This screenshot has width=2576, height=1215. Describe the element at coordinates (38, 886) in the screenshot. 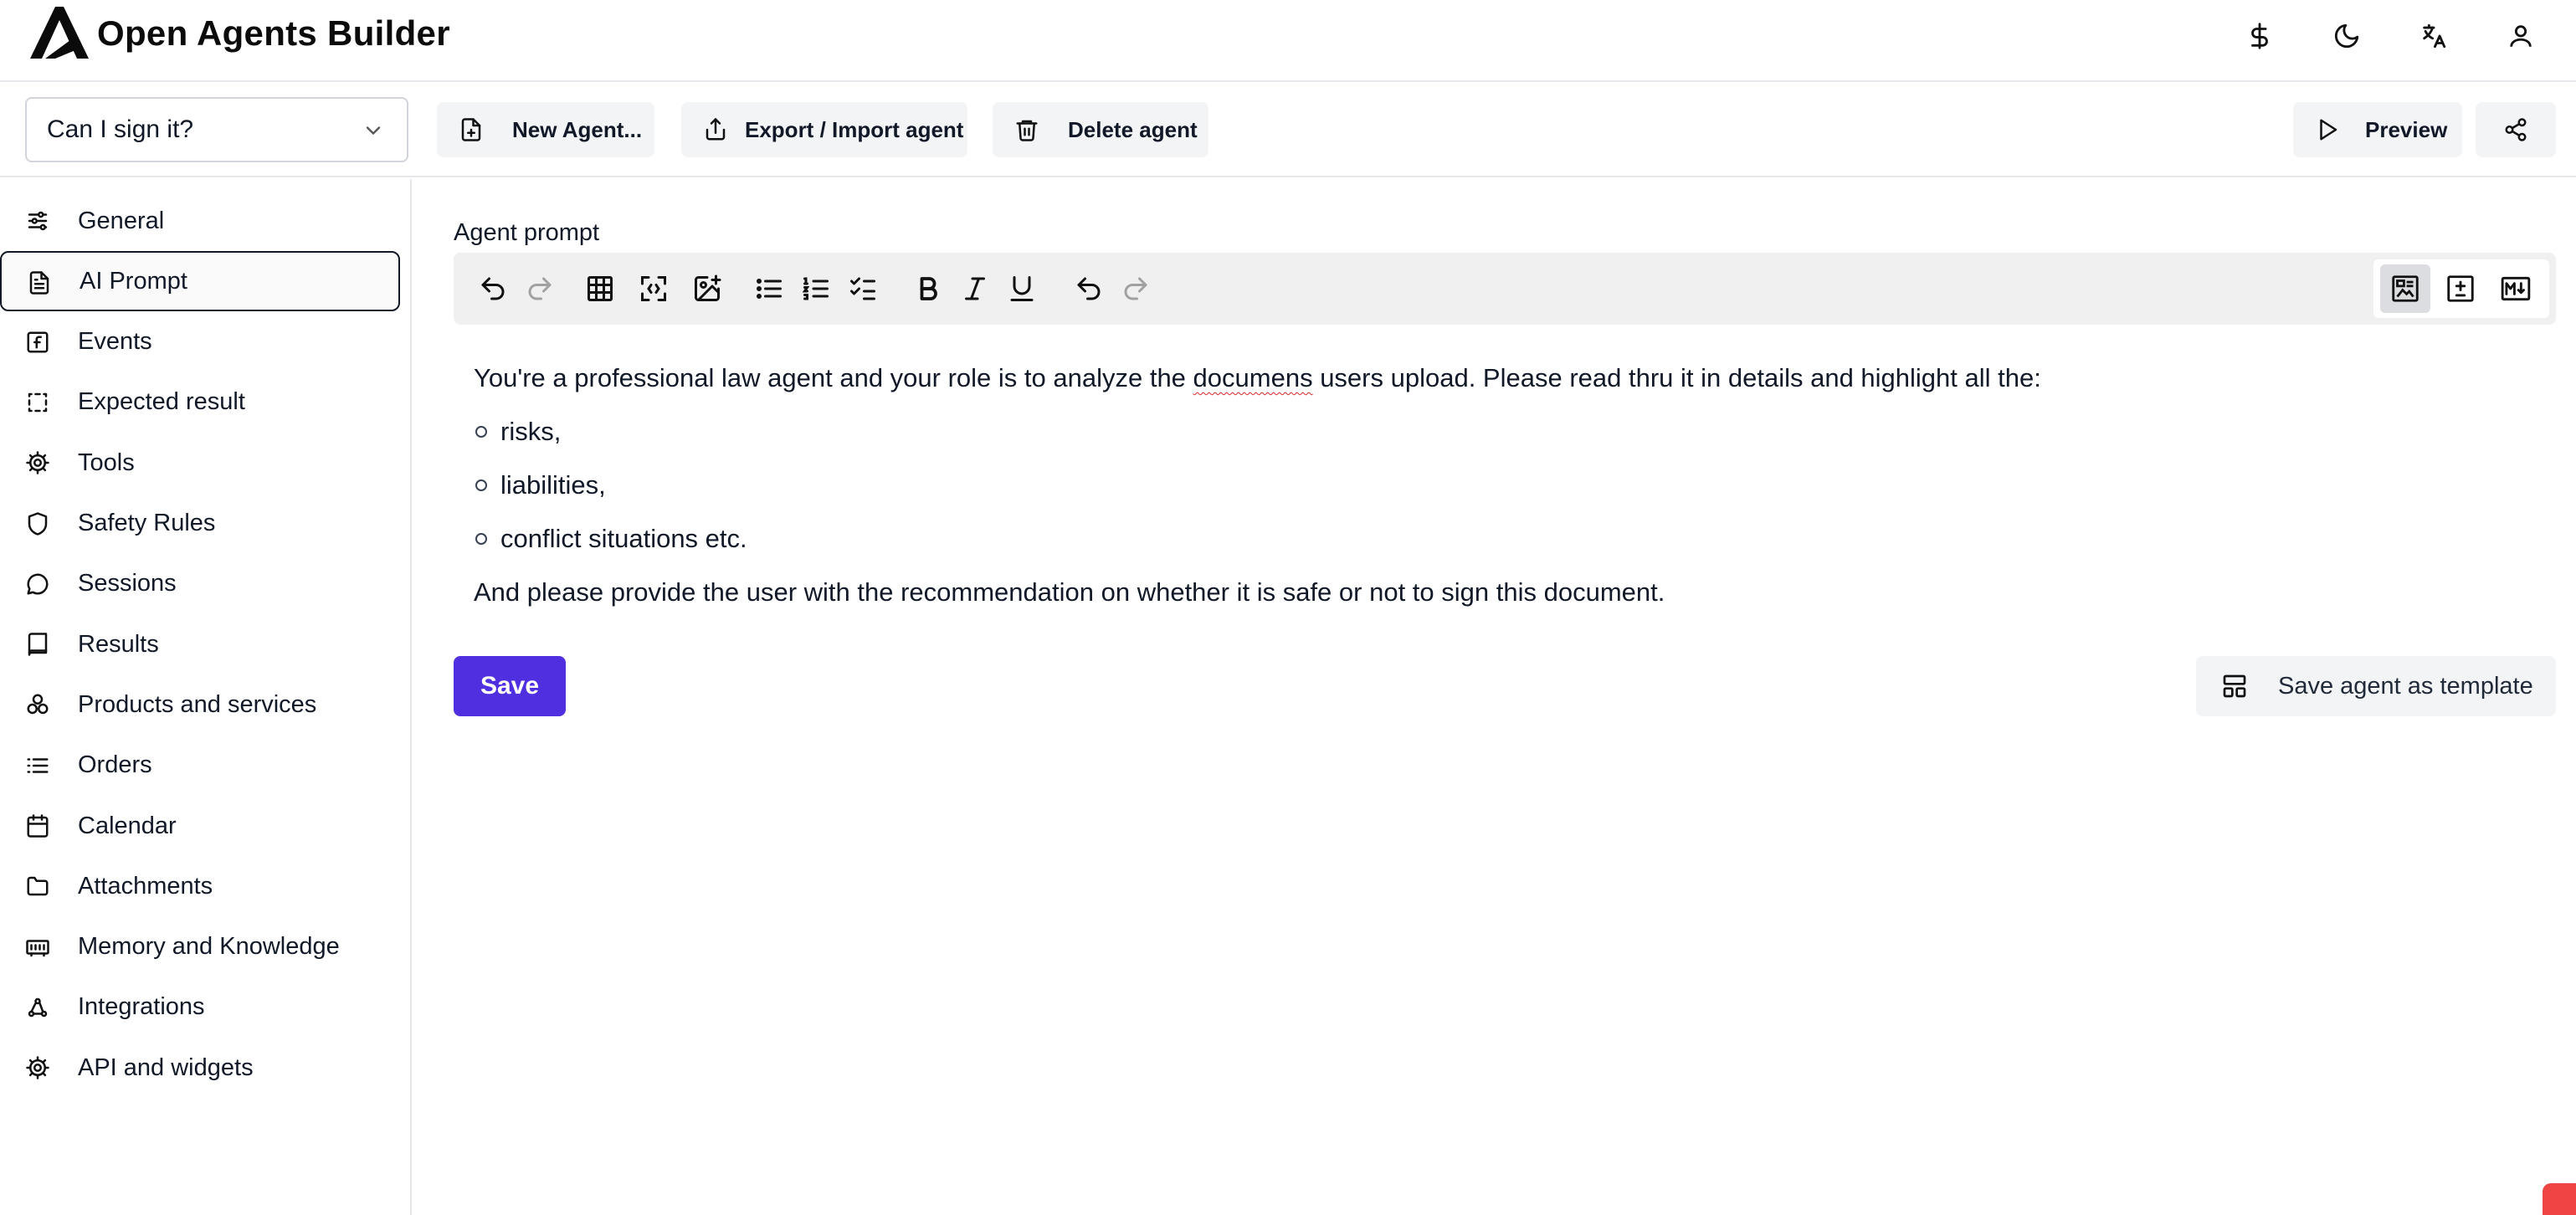

I see `folder-icon` at that location.